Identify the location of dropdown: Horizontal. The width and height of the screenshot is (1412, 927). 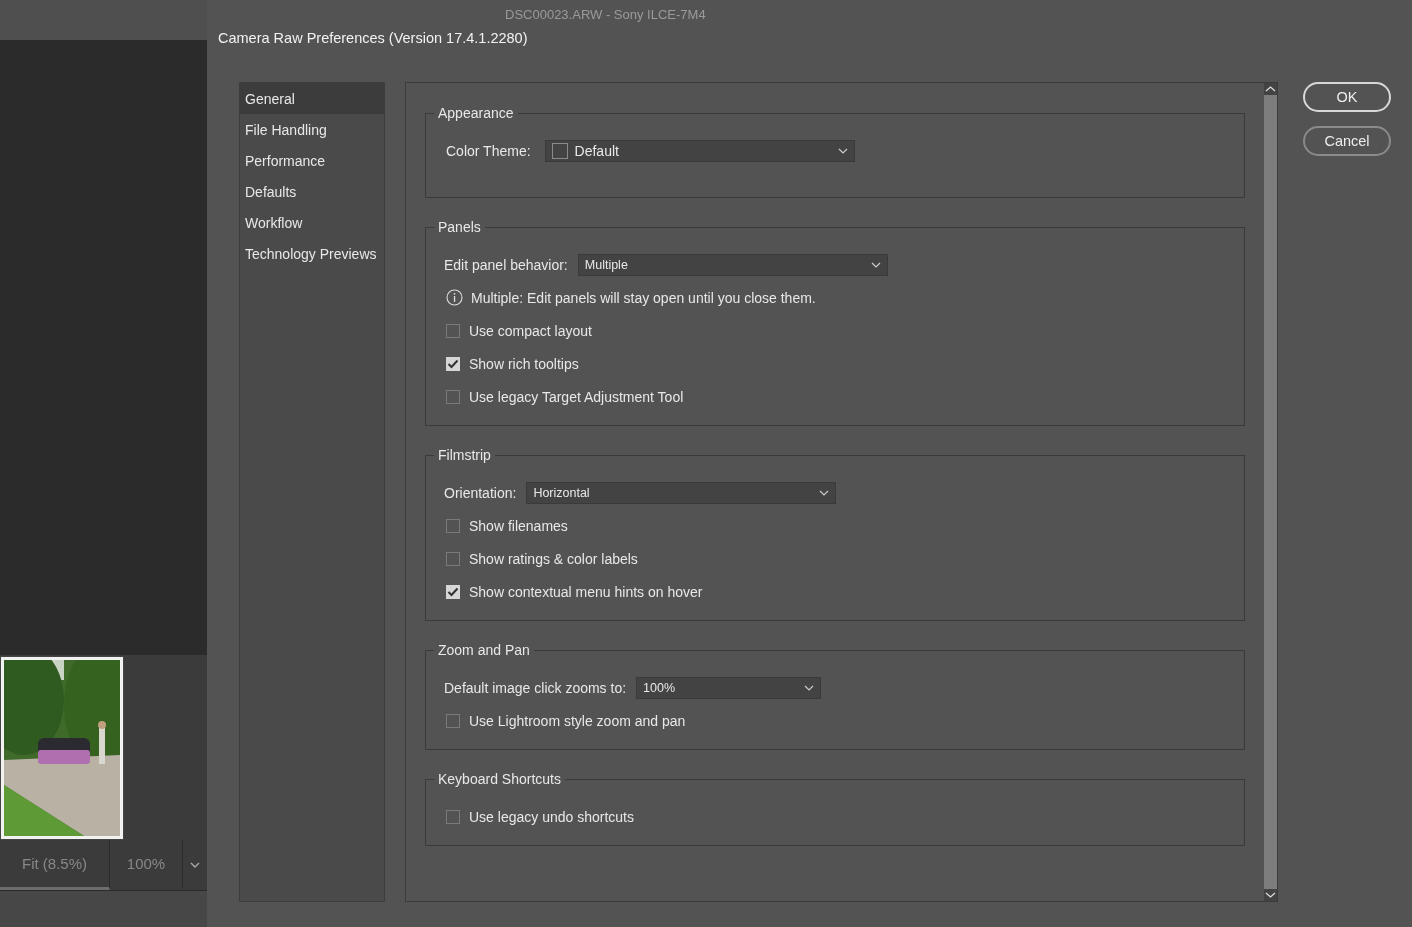
(681, 492).